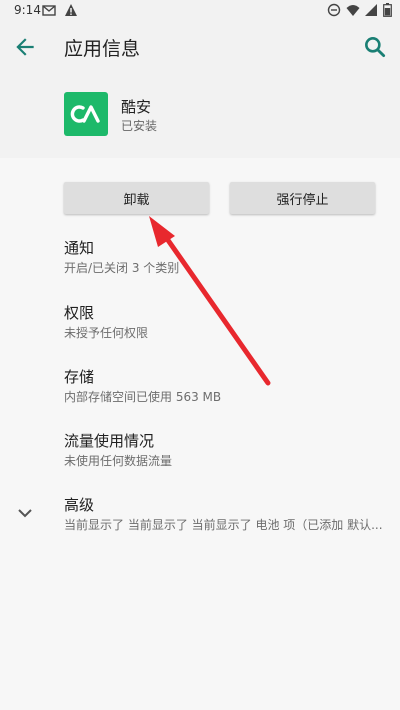 Image resolution: width=400 pixels, height=710 pixels. What do you see at coordinates (229, 257) in the screenshot?
I see `notifications-item: 通知 开启/已关闭 3 个类别` at bounding box center [229, 257].